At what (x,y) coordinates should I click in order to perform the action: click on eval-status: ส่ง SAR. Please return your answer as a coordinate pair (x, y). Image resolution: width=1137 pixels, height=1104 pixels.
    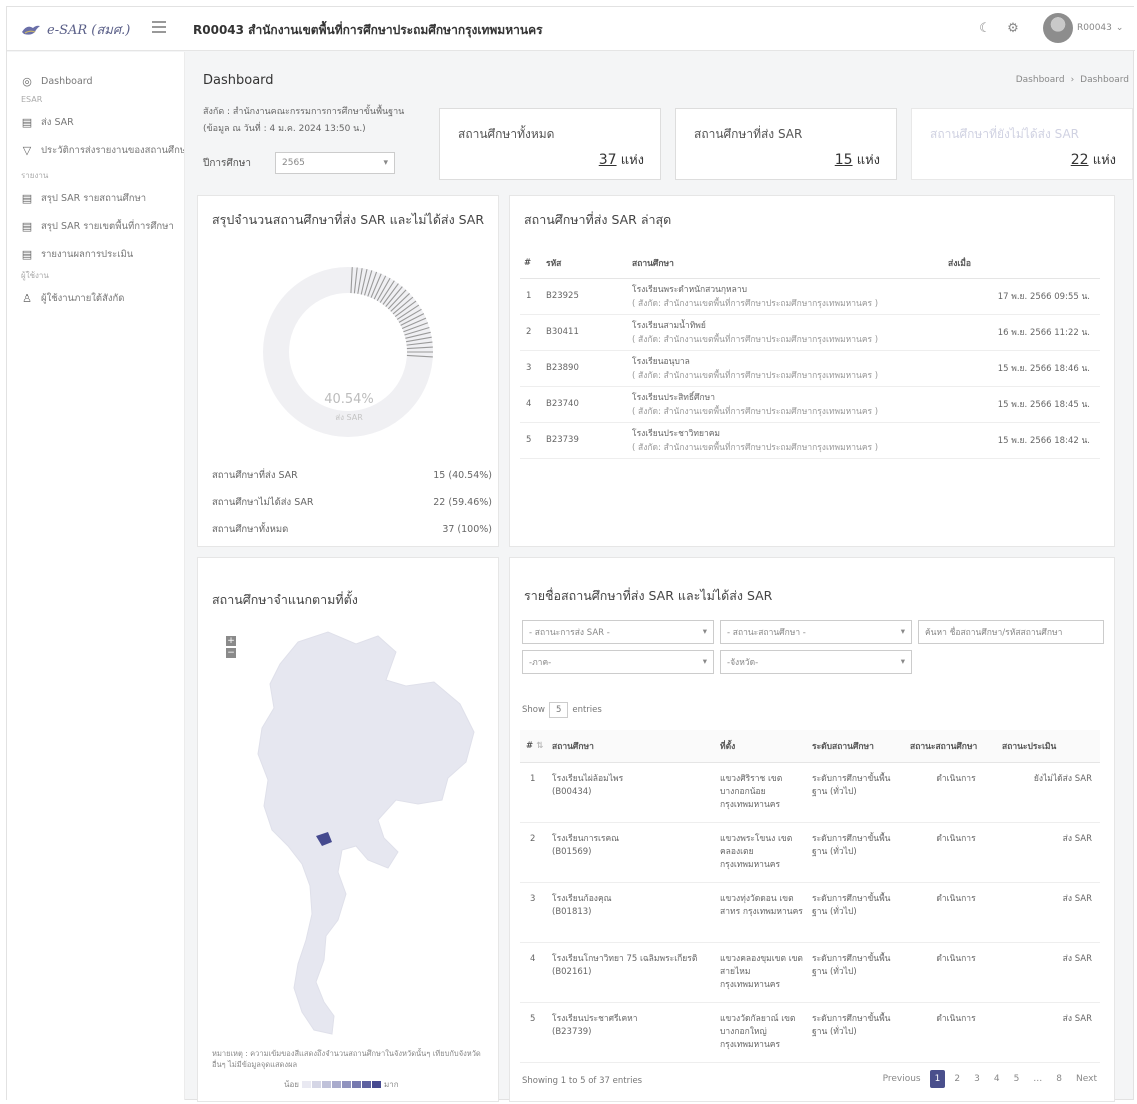
    Looking at the image, I should click on (1051, 972).